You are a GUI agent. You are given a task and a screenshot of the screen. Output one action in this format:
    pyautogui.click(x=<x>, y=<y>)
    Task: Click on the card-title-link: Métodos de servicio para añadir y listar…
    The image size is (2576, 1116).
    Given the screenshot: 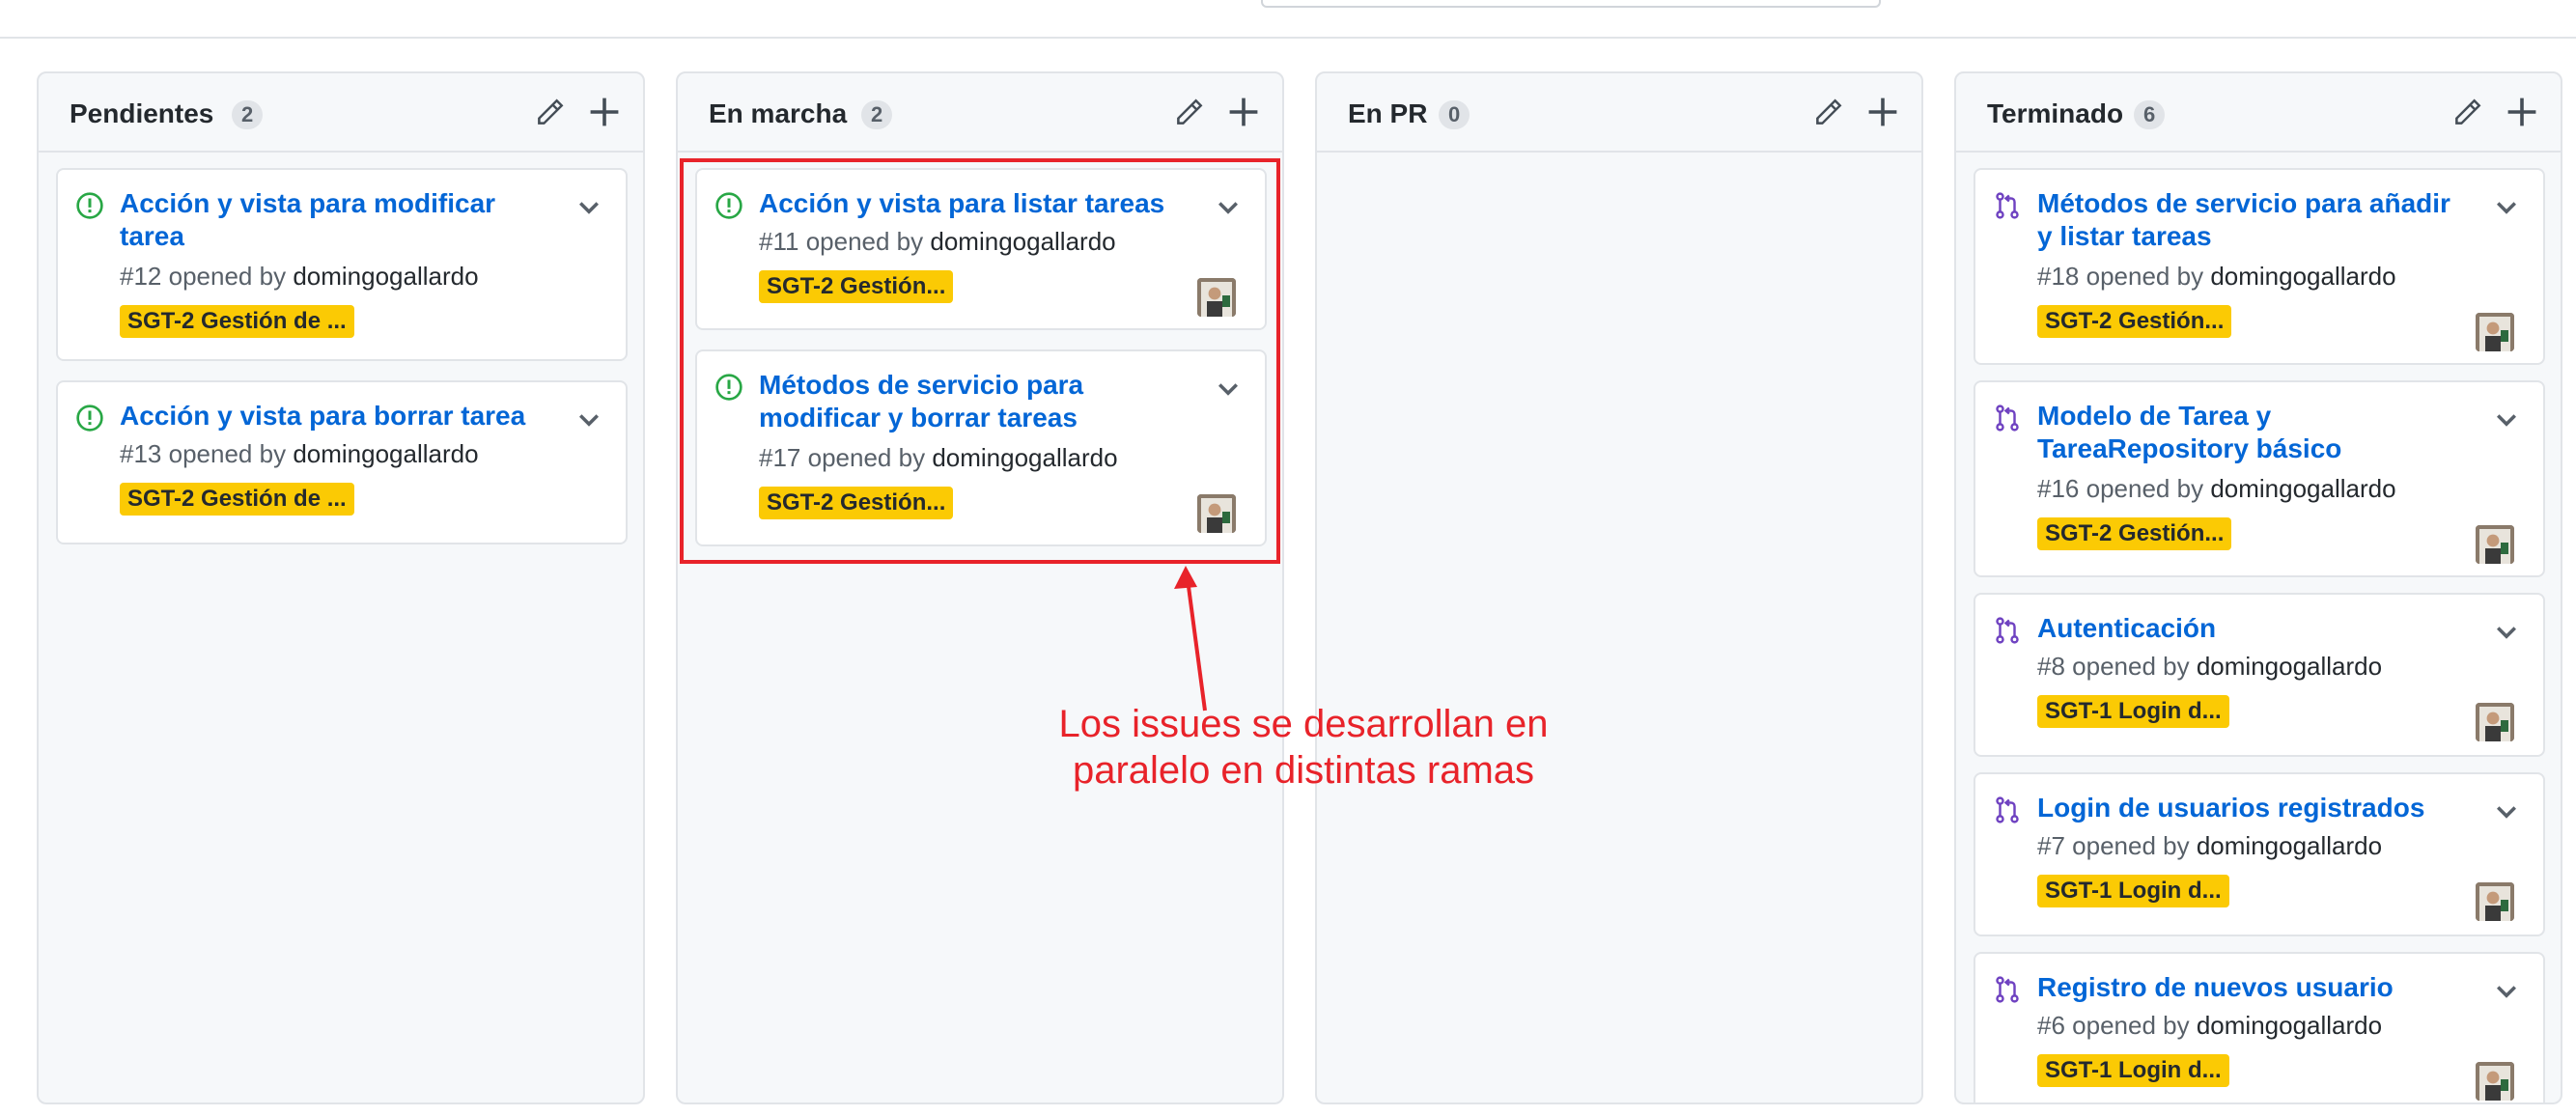 What is the action you would take?
    pyautogui.click(x=2249, y=220)
    